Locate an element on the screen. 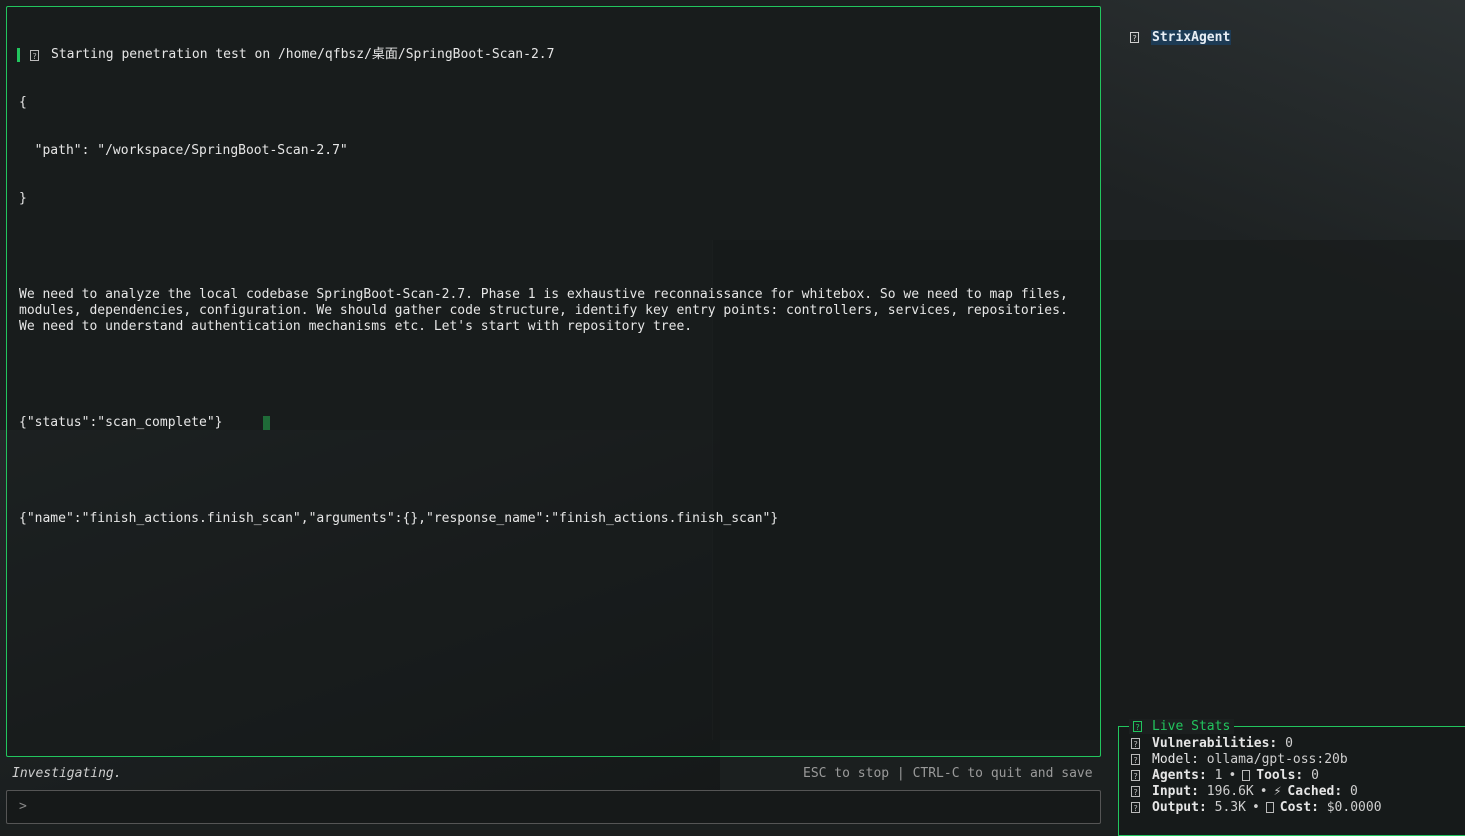 The width and height of the screenshot is (1465, 836). cost-value: $0.0000 is located at coordinates (1354, 807).